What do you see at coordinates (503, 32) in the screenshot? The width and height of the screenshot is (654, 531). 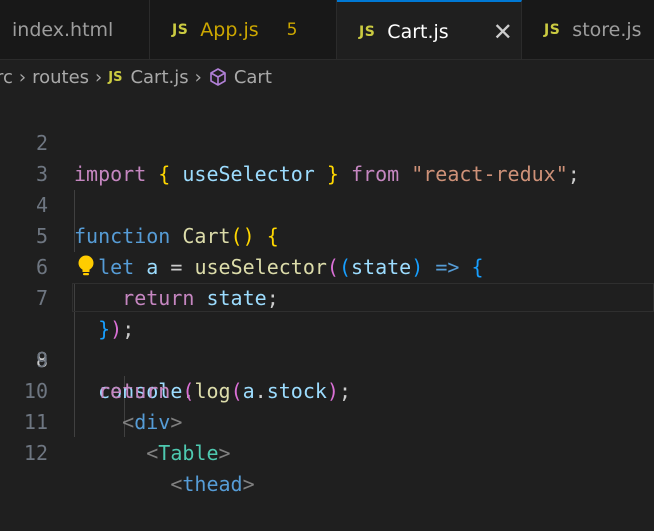 I see `close-icon: ✕` at bounding box center [503, 32].